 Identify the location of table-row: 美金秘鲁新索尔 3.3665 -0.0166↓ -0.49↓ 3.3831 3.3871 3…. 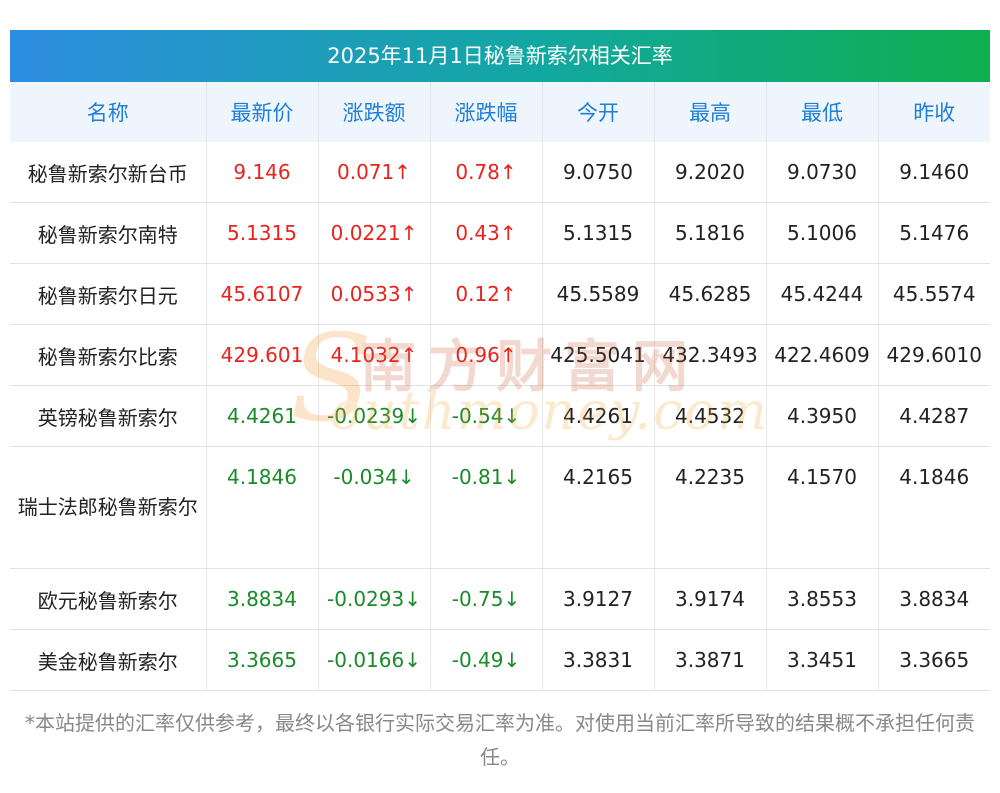
(500, 660).